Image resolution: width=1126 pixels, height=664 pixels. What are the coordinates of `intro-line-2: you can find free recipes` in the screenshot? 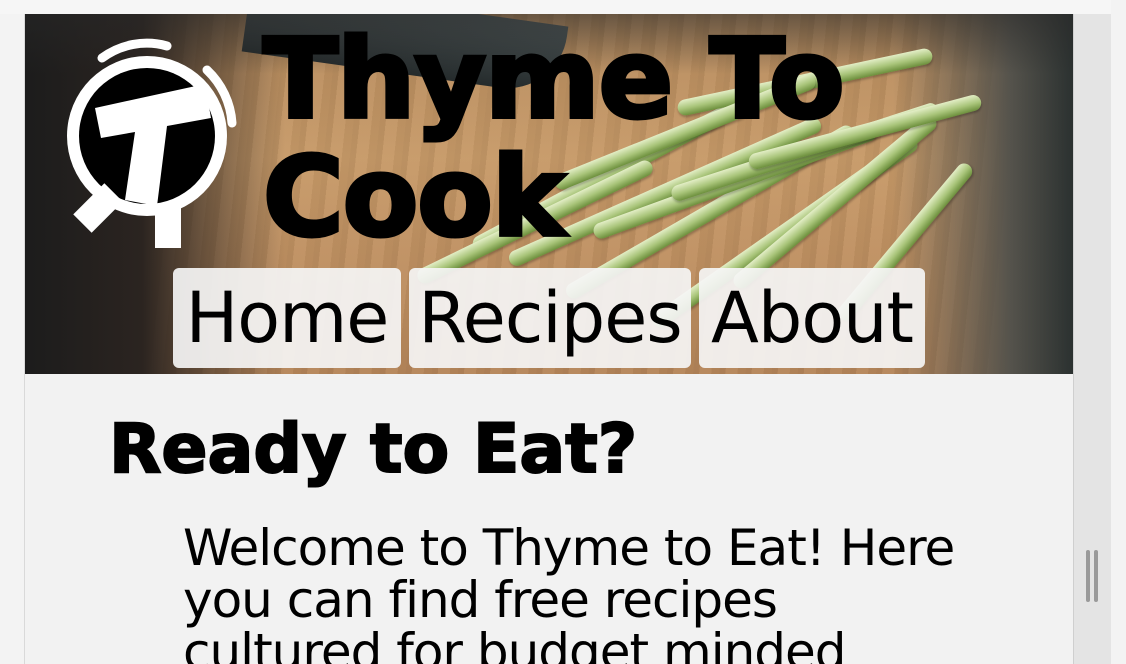 It's located at (480, 600).